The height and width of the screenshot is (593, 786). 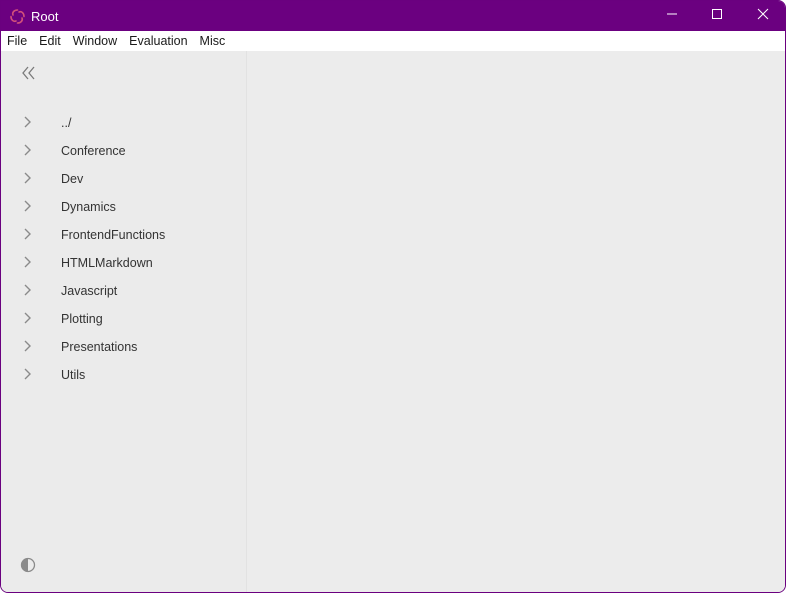 I want to click on minimize-icon, so click(x=672, y=16).